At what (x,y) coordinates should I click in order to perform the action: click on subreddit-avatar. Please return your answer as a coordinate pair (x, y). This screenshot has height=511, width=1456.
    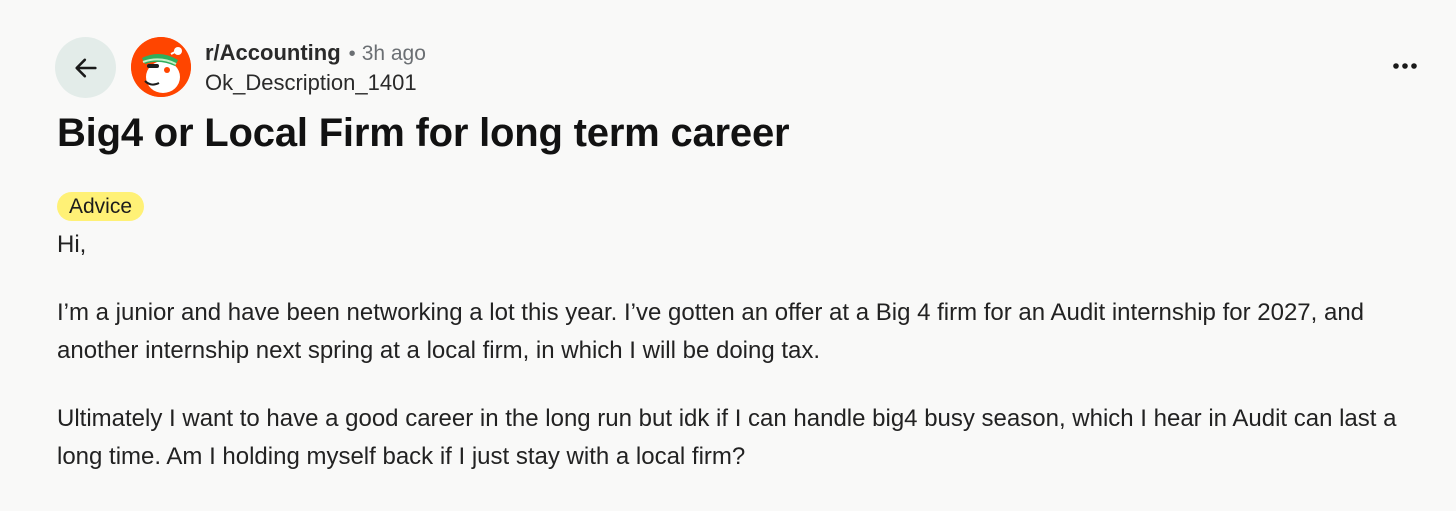
    Looking at the image, I should click on (161, 67).